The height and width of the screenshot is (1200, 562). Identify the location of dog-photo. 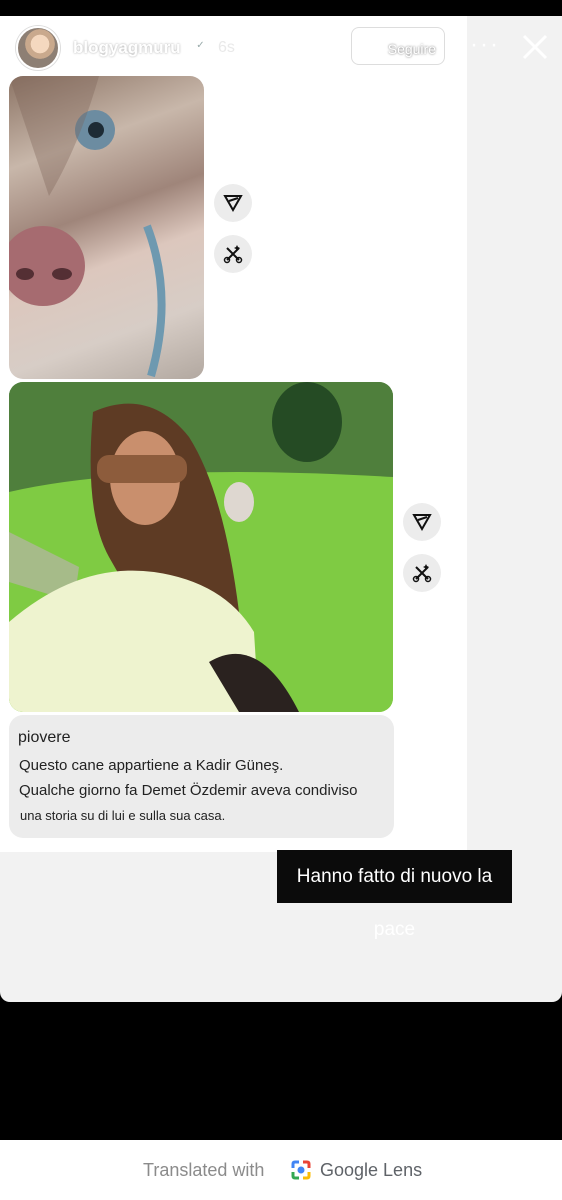
(106, 227).